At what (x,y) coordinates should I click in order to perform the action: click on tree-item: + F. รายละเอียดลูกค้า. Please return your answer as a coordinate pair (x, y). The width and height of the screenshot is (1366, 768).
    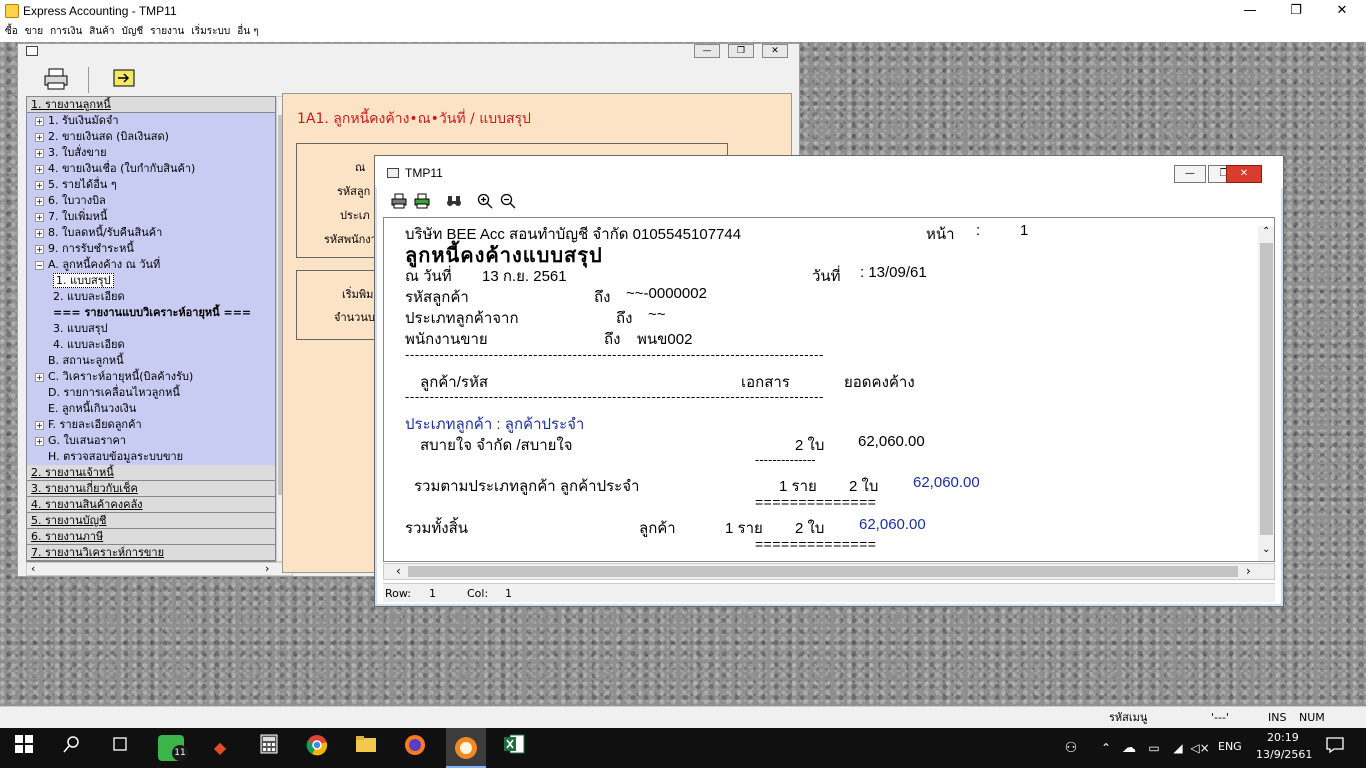
    Looking at the image, I should click on (151, 425).